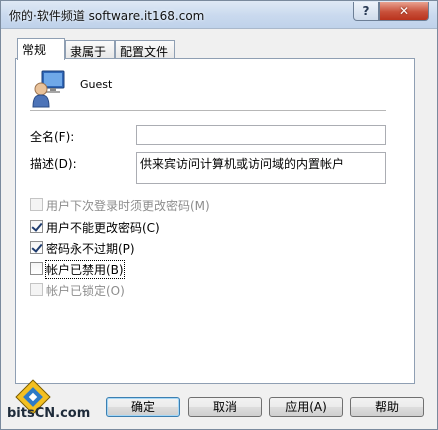  I want to click on description-label: 描述(D):, so click(53, 164).